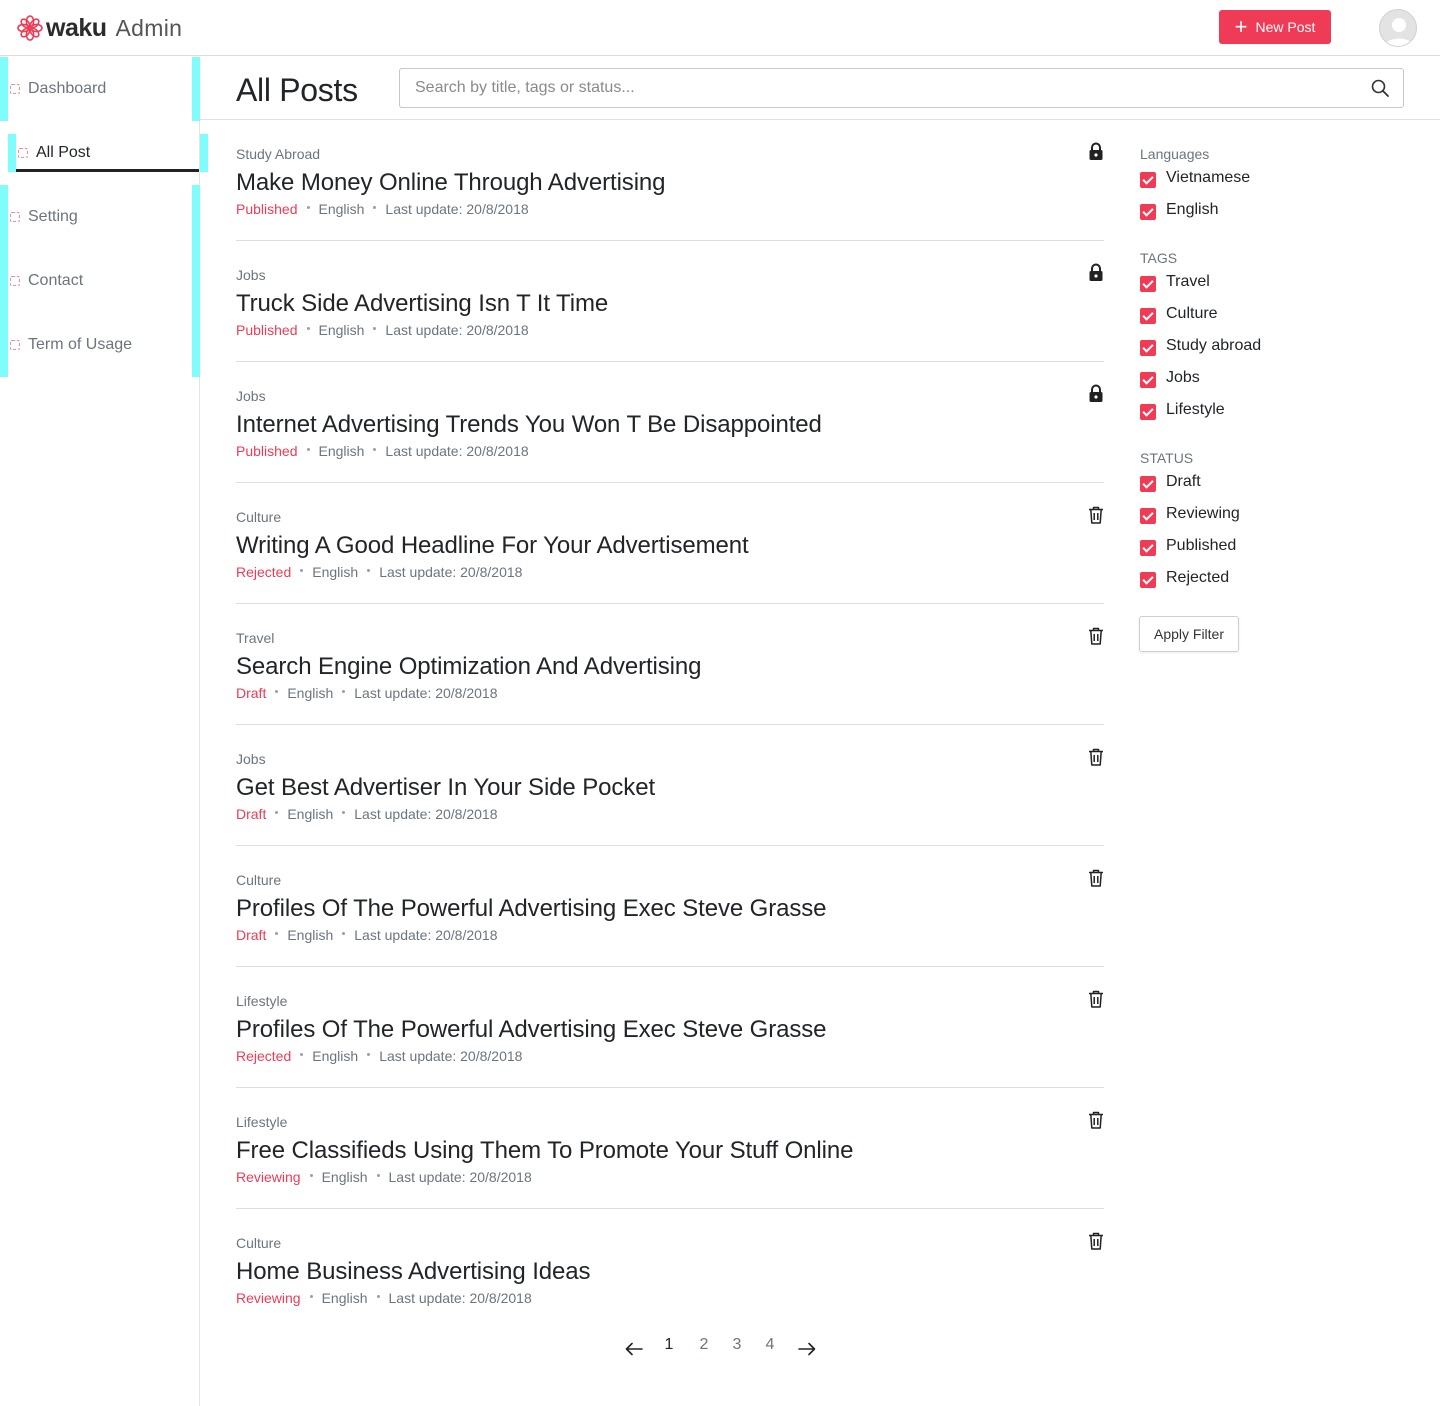  I want to click on filter-checkbox-study-abroad: Study abroad, so click(1200, 346).